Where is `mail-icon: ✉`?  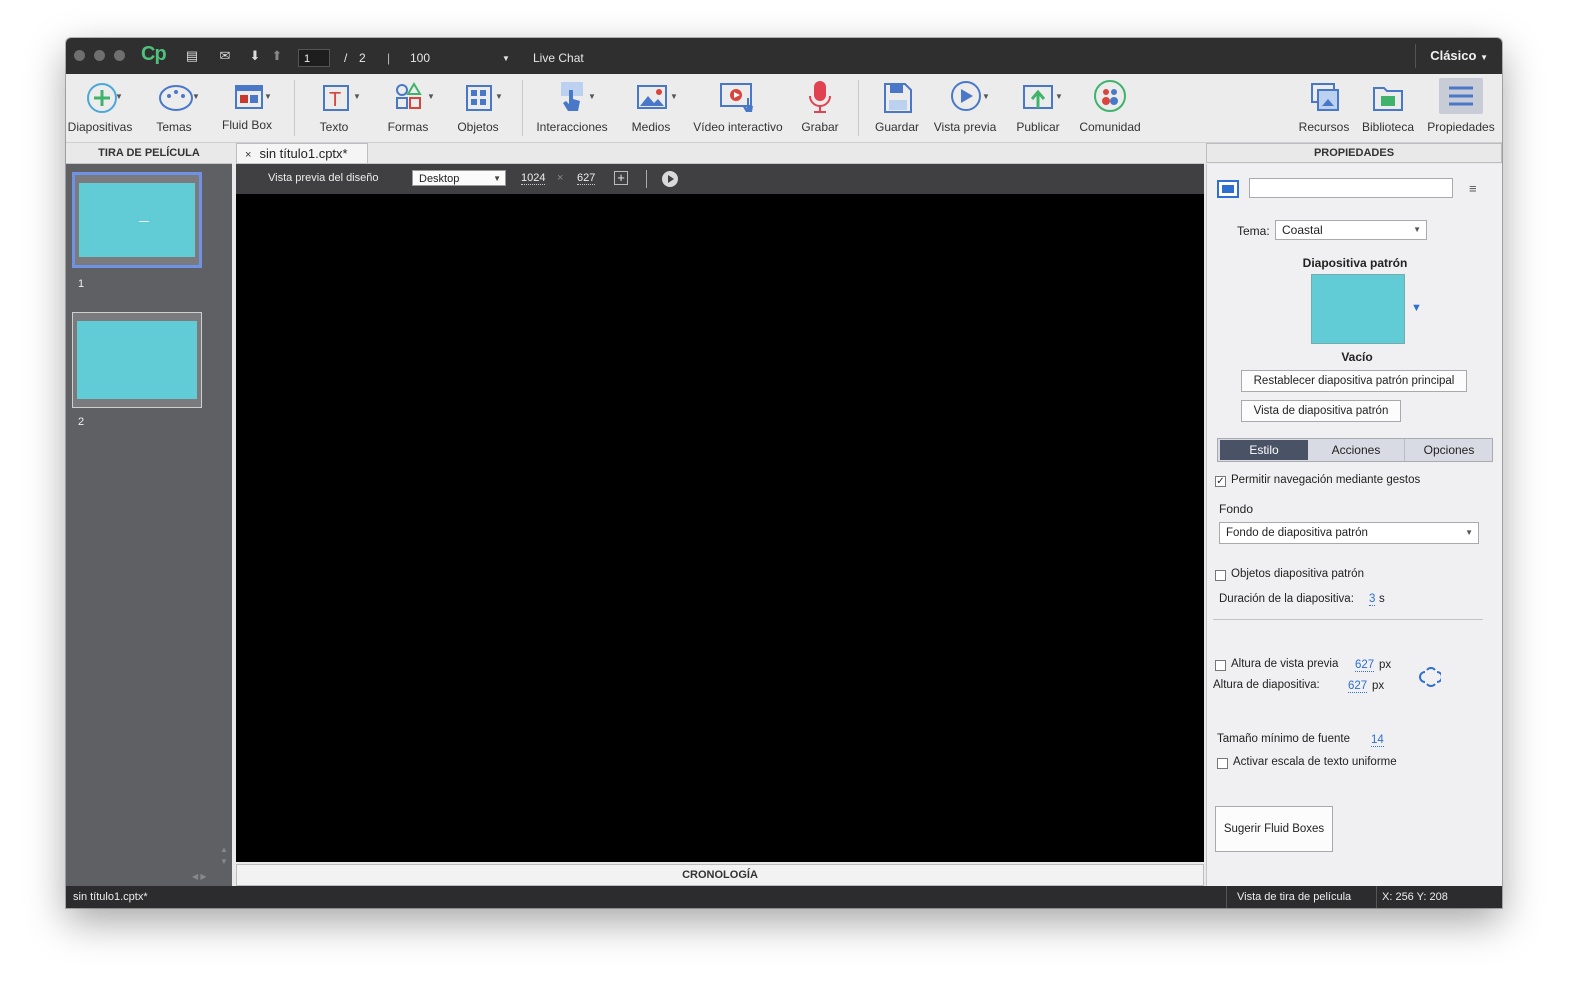 mail-icon: ✉ is located at coordinates (225, 56).